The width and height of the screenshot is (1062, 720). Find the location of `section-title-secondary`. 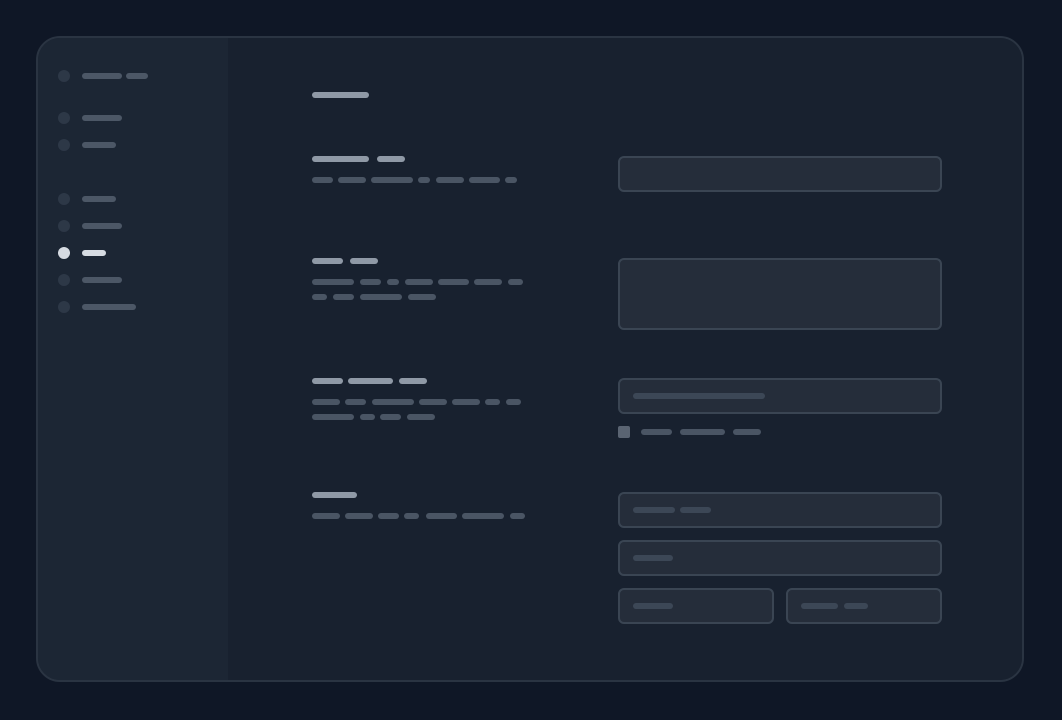

section-title-secondary is located at coordinates (391, 159).